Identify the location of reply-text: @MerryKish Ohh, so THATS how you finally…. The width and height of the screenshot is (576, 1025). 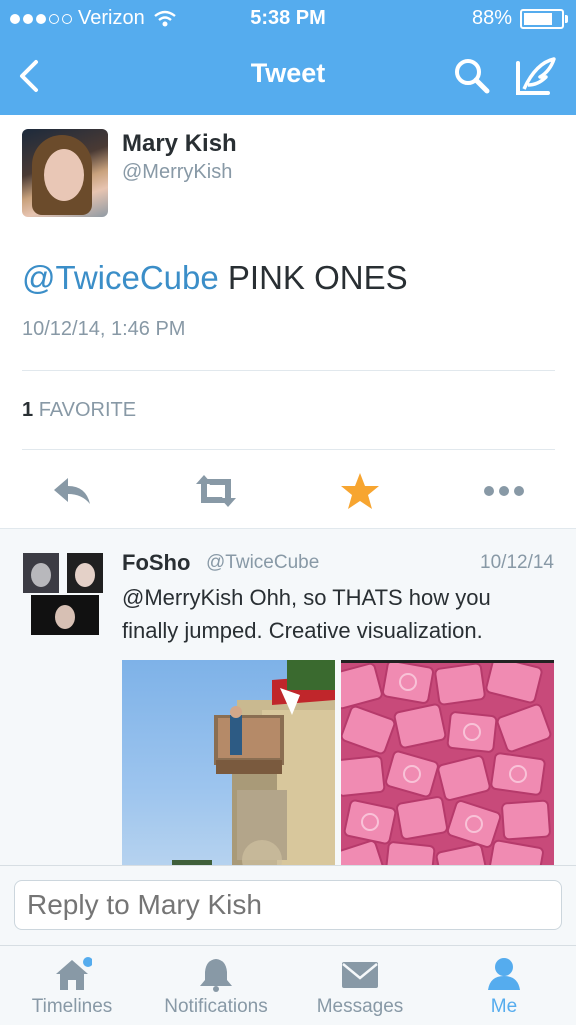
(306, 614).